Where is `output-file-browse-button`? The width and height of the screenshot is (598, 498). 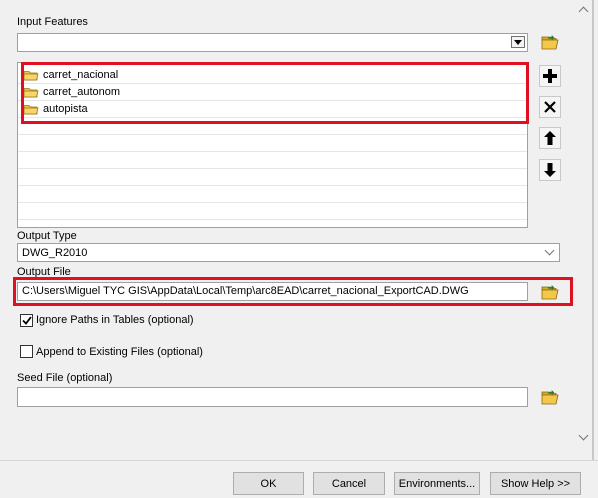
output-file-browse-button is located at coordinates (550, 292).